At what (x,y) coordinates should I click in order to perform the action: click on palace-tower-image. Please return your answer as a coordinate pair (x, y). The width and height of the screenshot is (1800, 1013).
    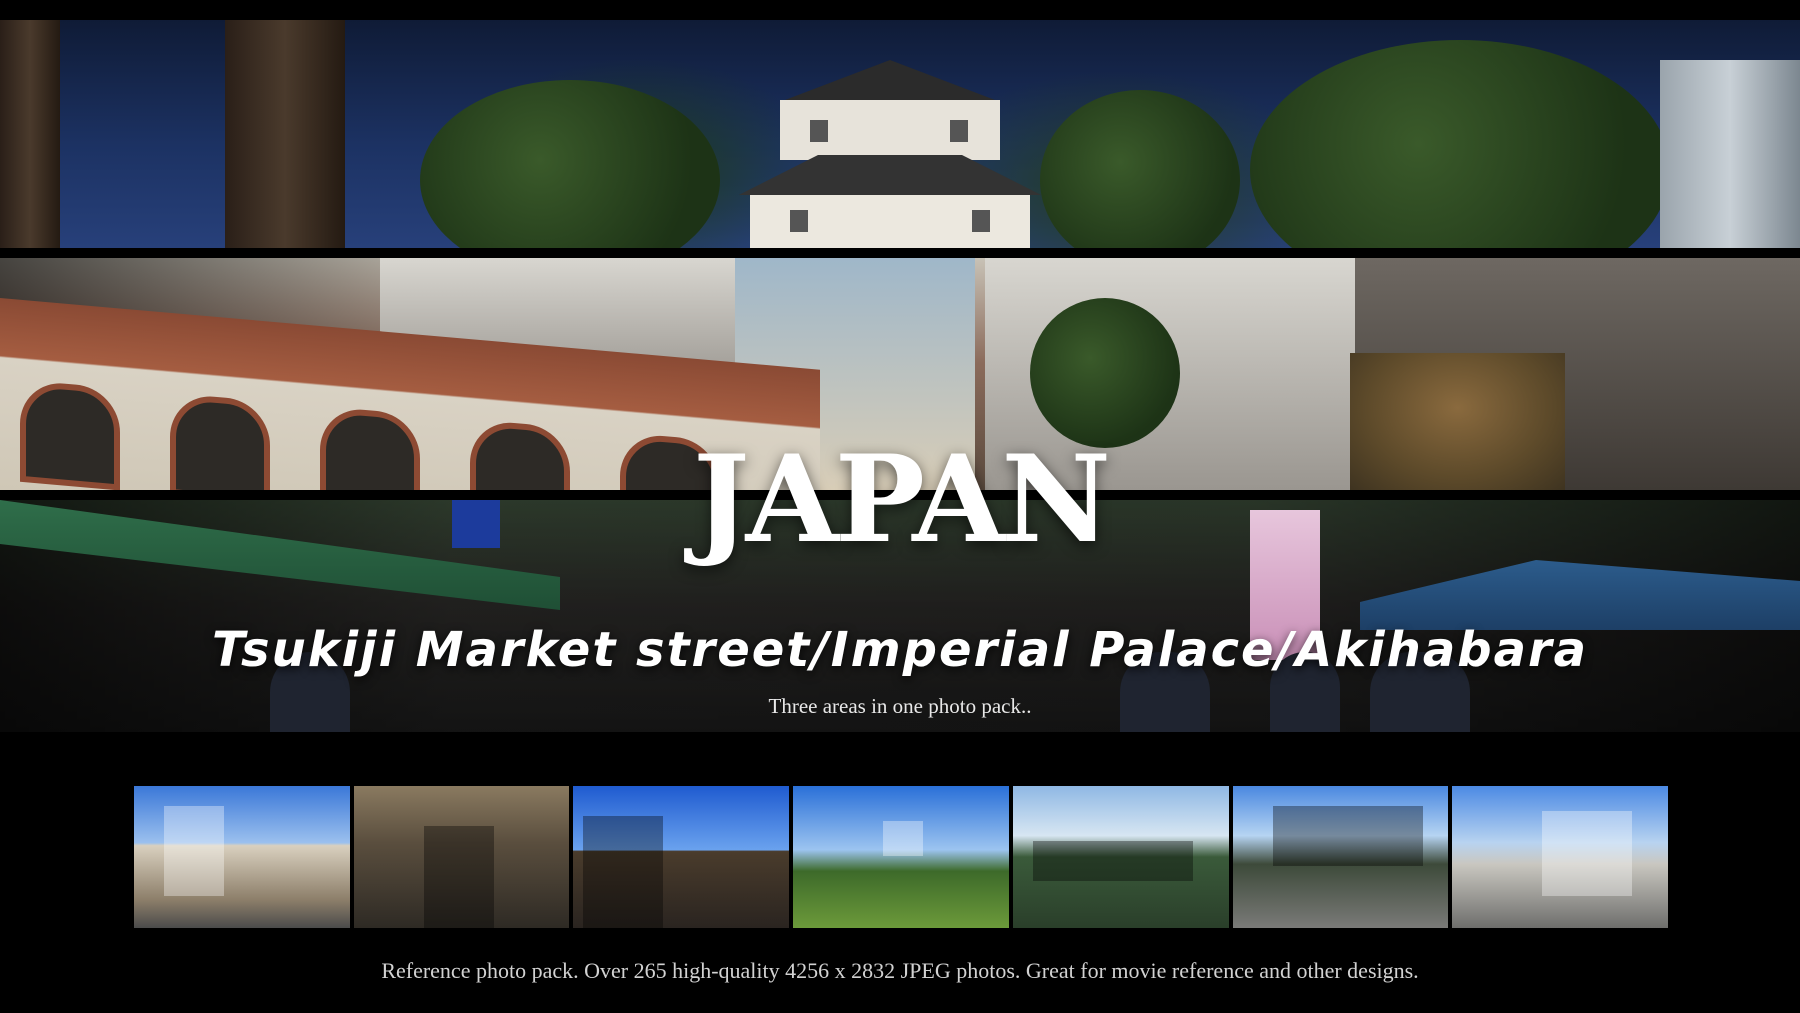
    Looking at the image, I should click on (890, 154).